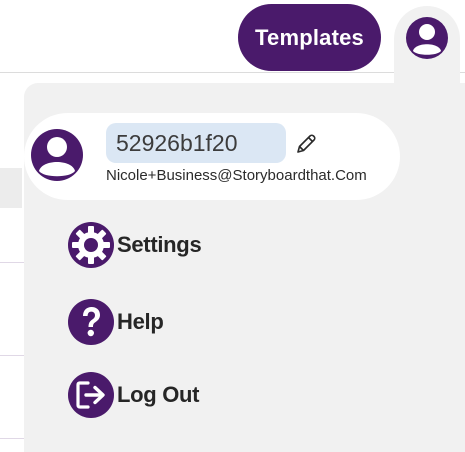 Image resolution: width=465 pixels, height=452 pixels. What do you see at coordinates (11, 188) in the screenshot?
I see `background-panel` at bounding box center [11, 188].